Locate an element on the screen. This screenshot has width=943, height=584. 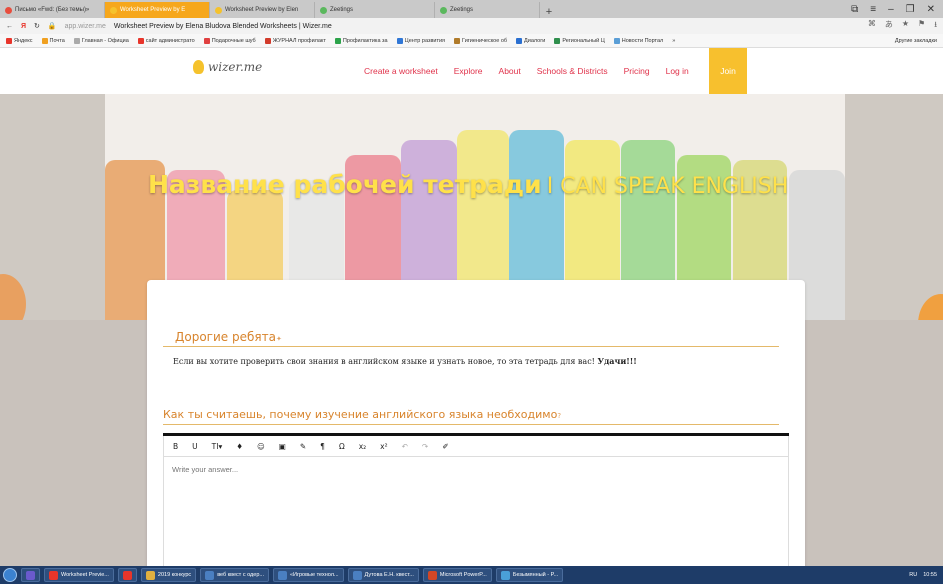
taskbar-item-label: 2019 конкурс is located at coordinates (174, 575).